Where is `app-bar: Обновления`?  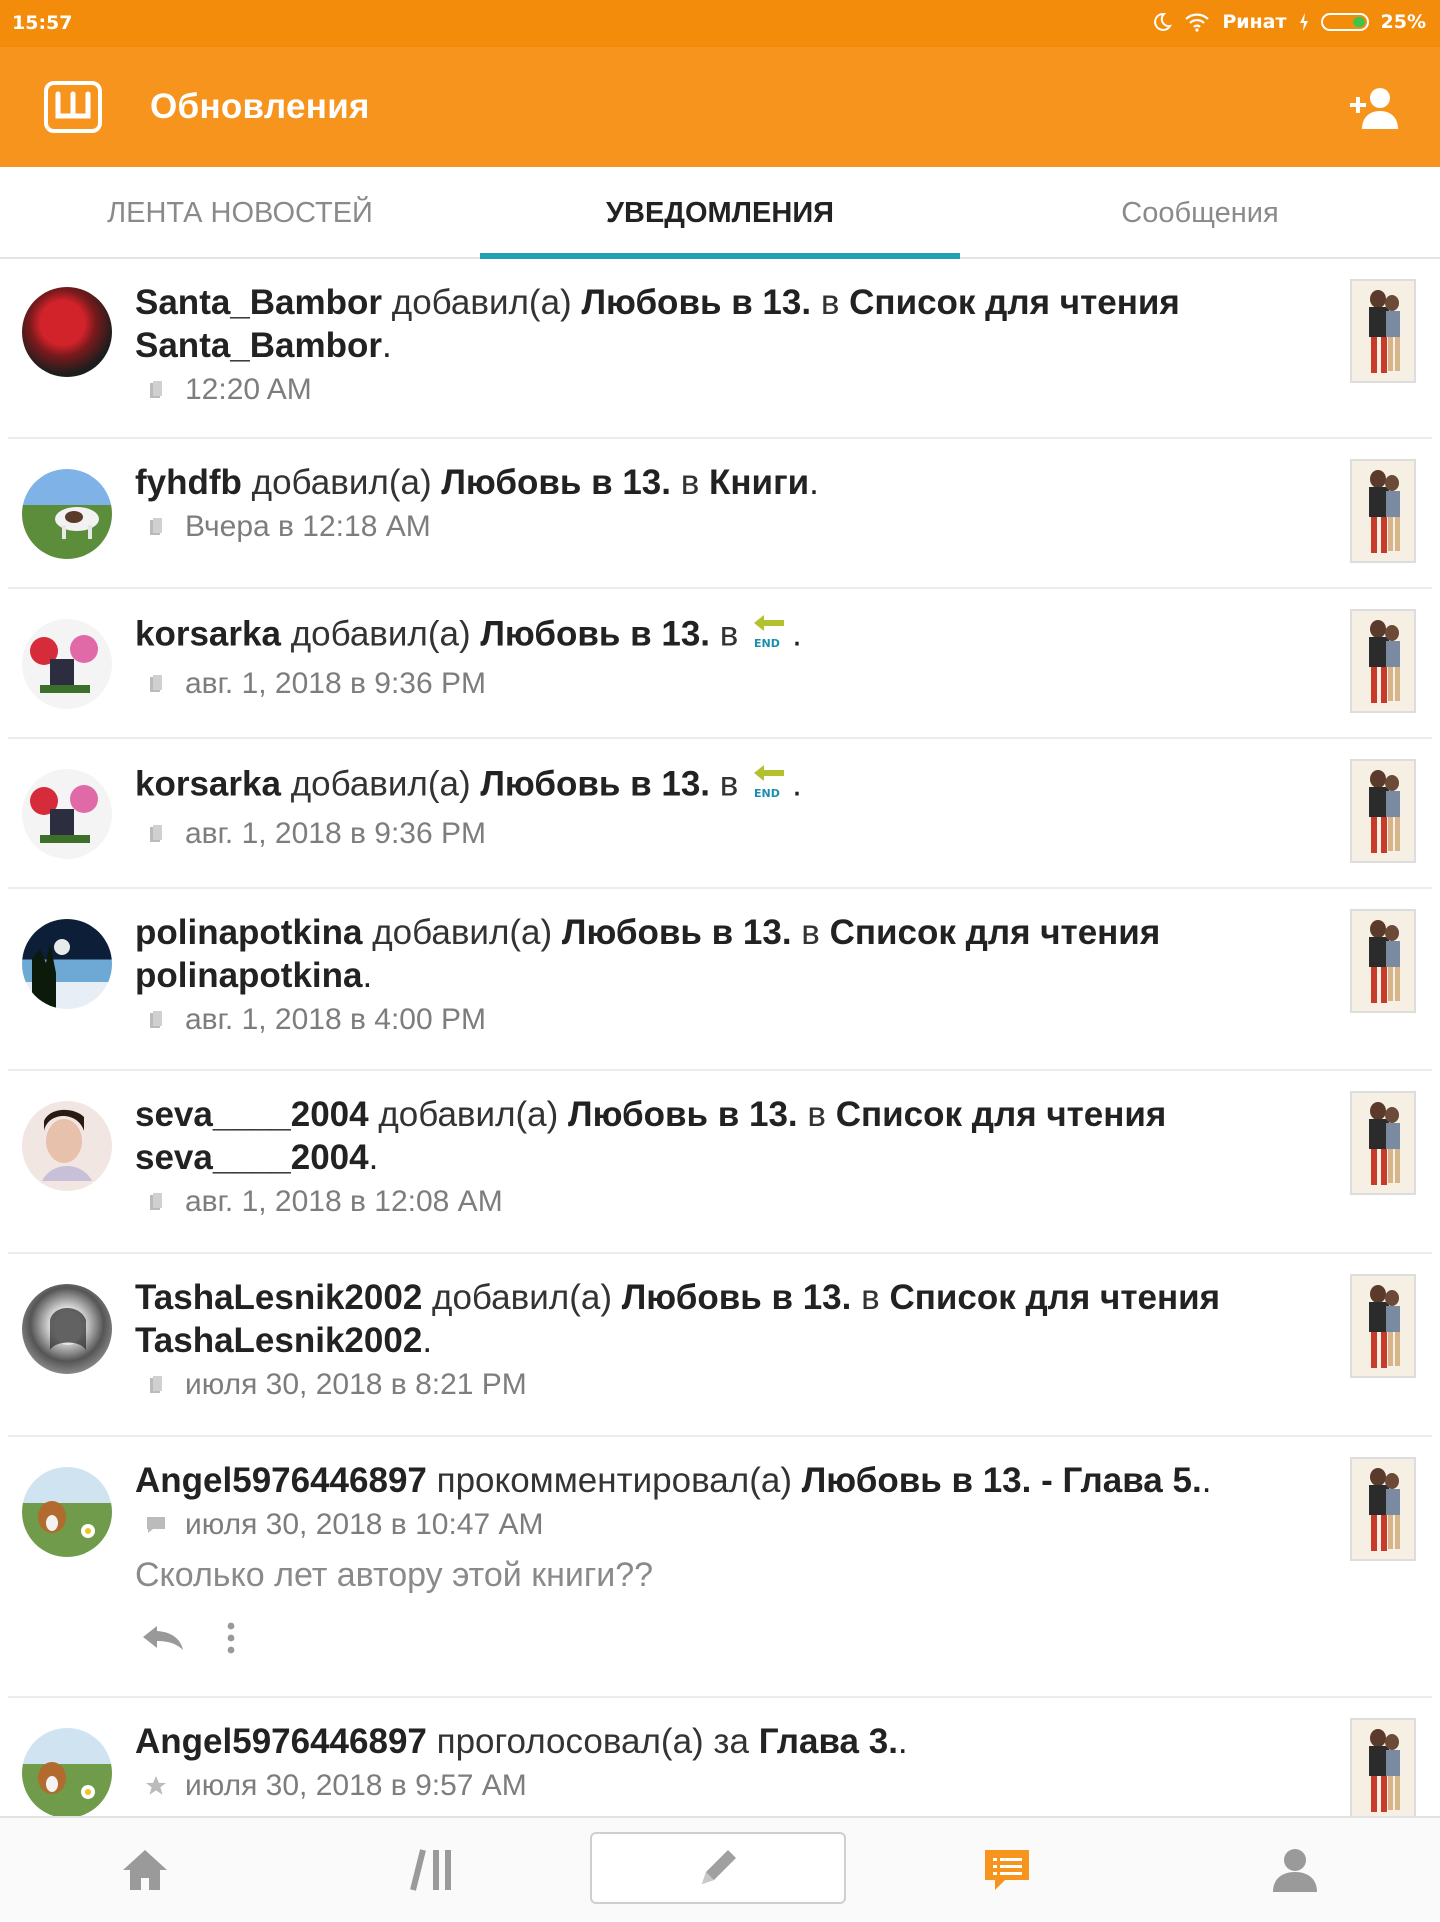
app-bar: Обновления is located at coordinates (720, 107).